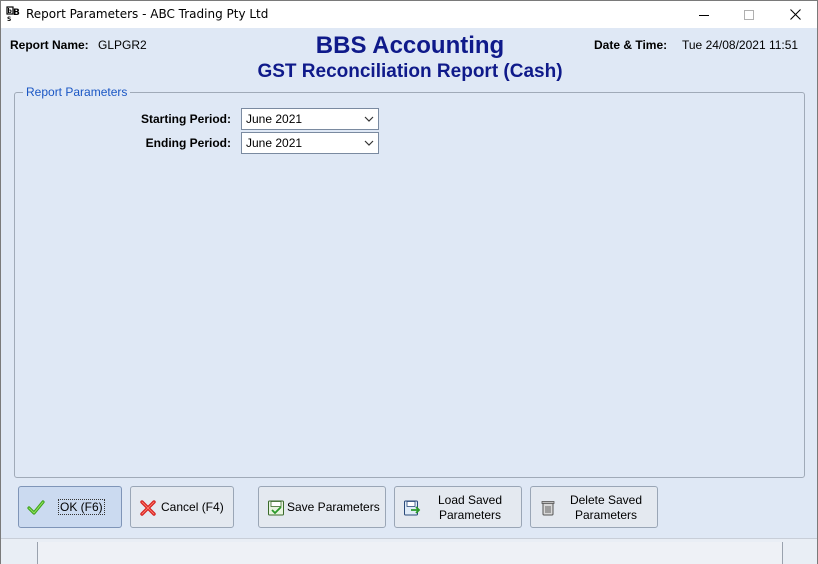 The width and height of the screenshot is (818, 564). I want to click on cancel-button: Cancel (F4), so click(182, 507).